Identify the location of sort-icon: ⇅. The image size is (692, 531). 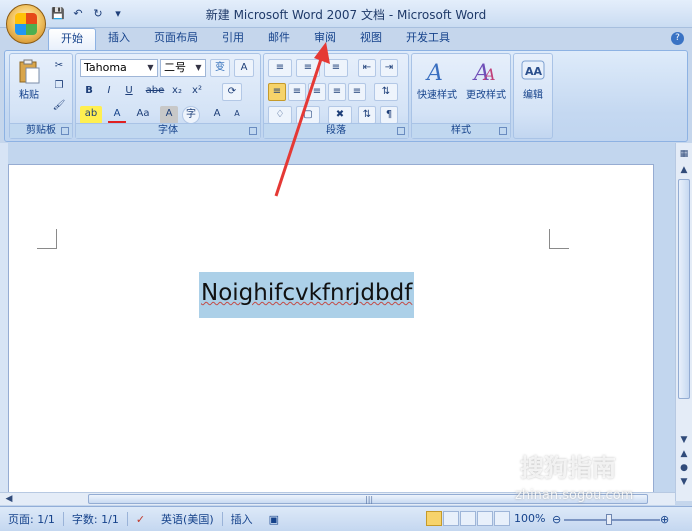
(367, 115).